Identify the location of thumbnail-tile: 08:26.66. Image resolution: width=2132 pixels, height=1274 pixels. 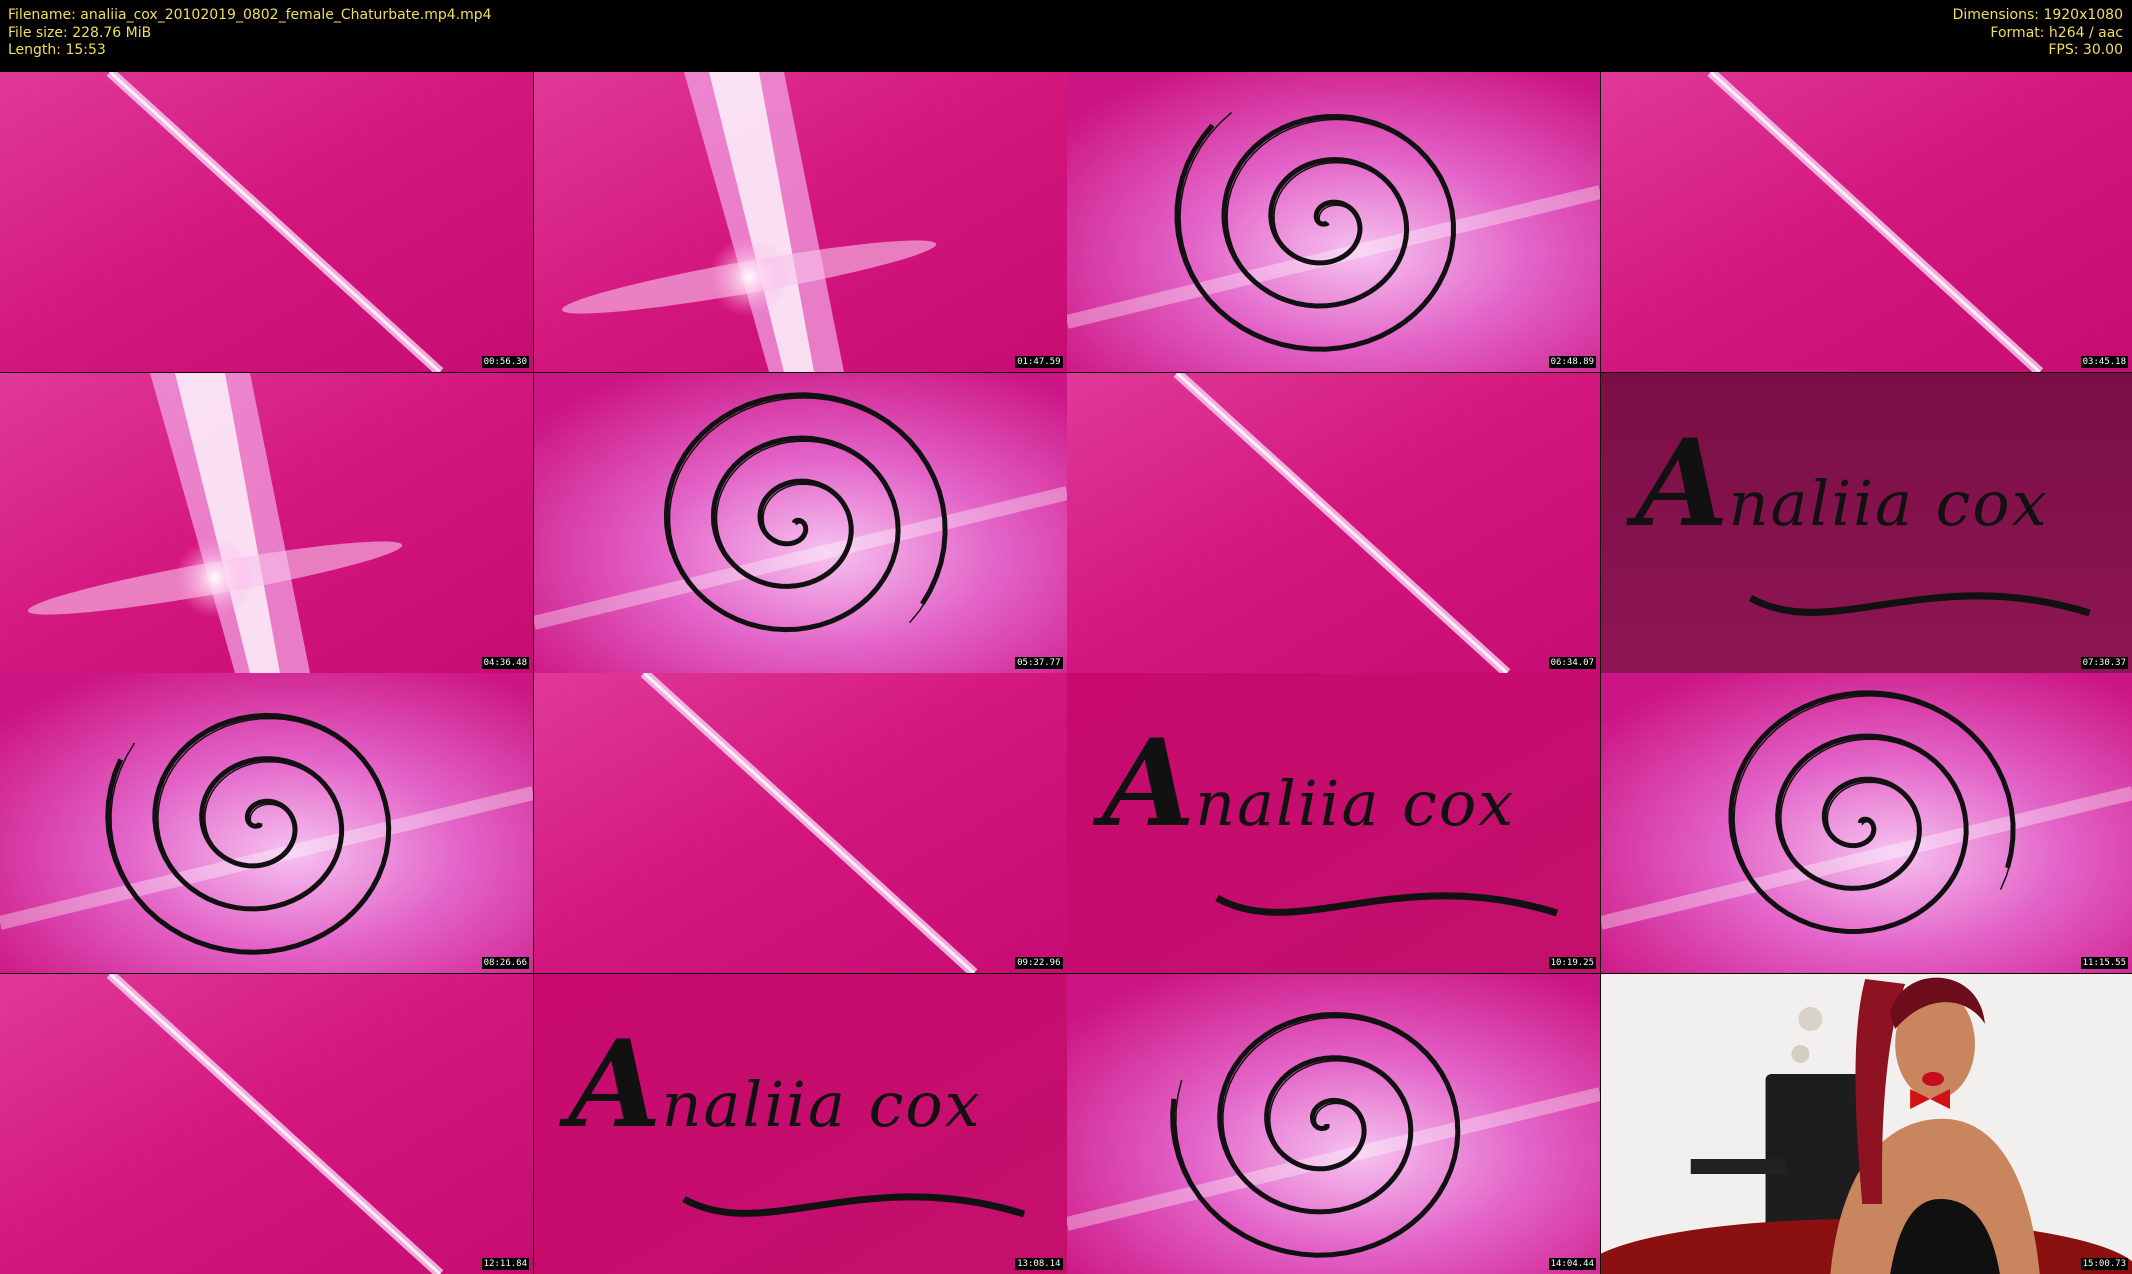
(266, 823).